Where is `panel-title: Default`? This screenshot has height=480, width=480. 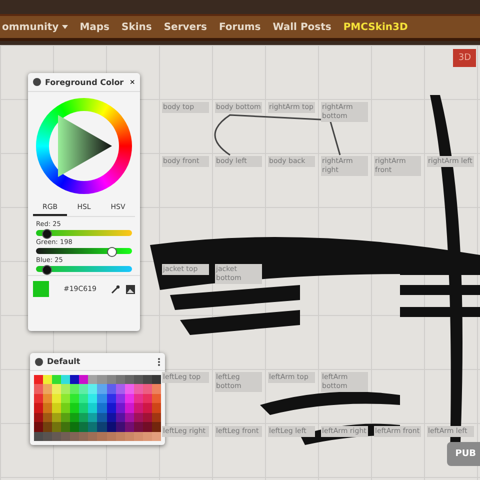
panel-title: Default is located at coordinates (64, 361).